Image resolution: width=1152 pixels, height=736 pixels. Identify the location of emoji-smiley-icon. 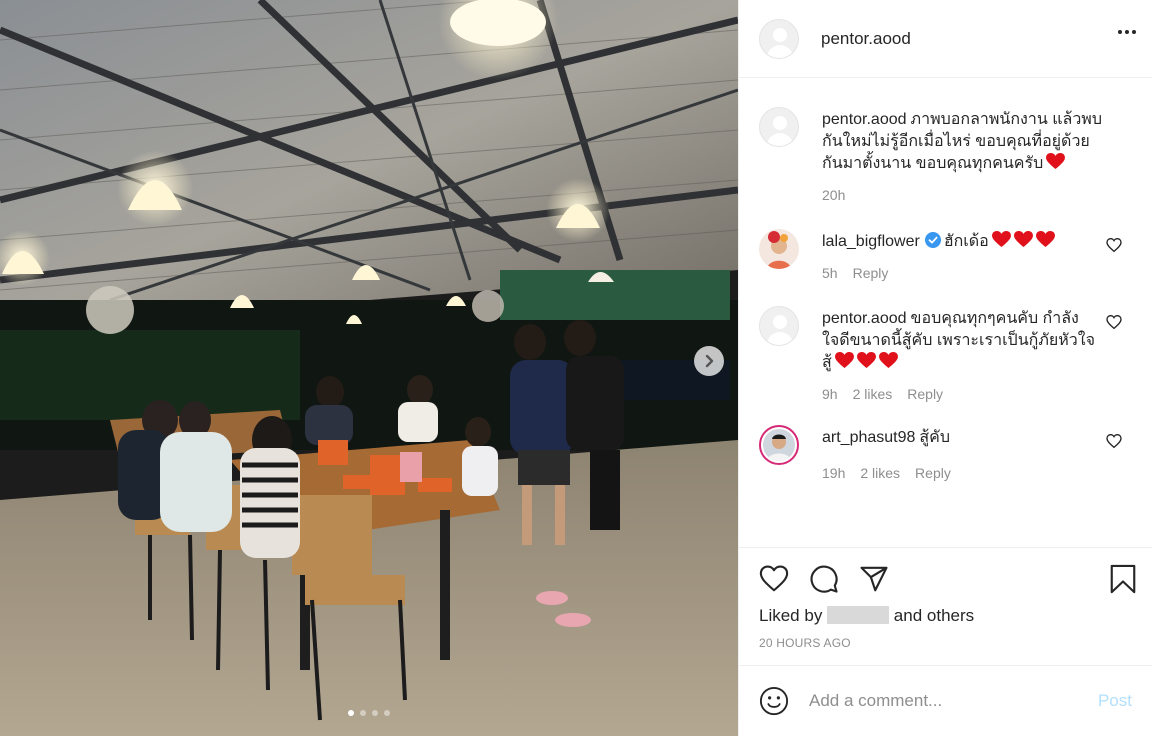
(774, 701).